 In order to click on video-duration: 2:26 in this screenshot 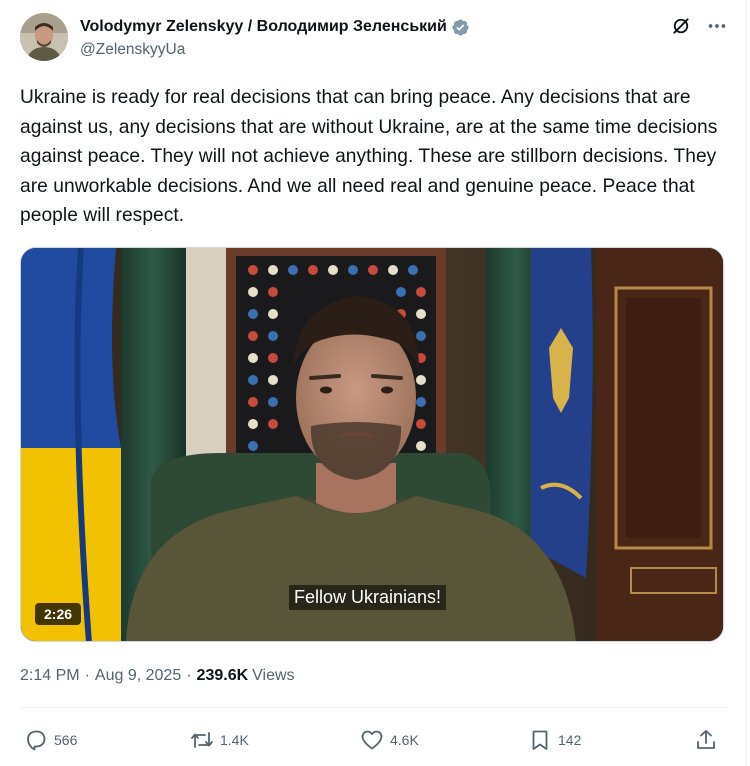, I will do `click(58, 614)`.